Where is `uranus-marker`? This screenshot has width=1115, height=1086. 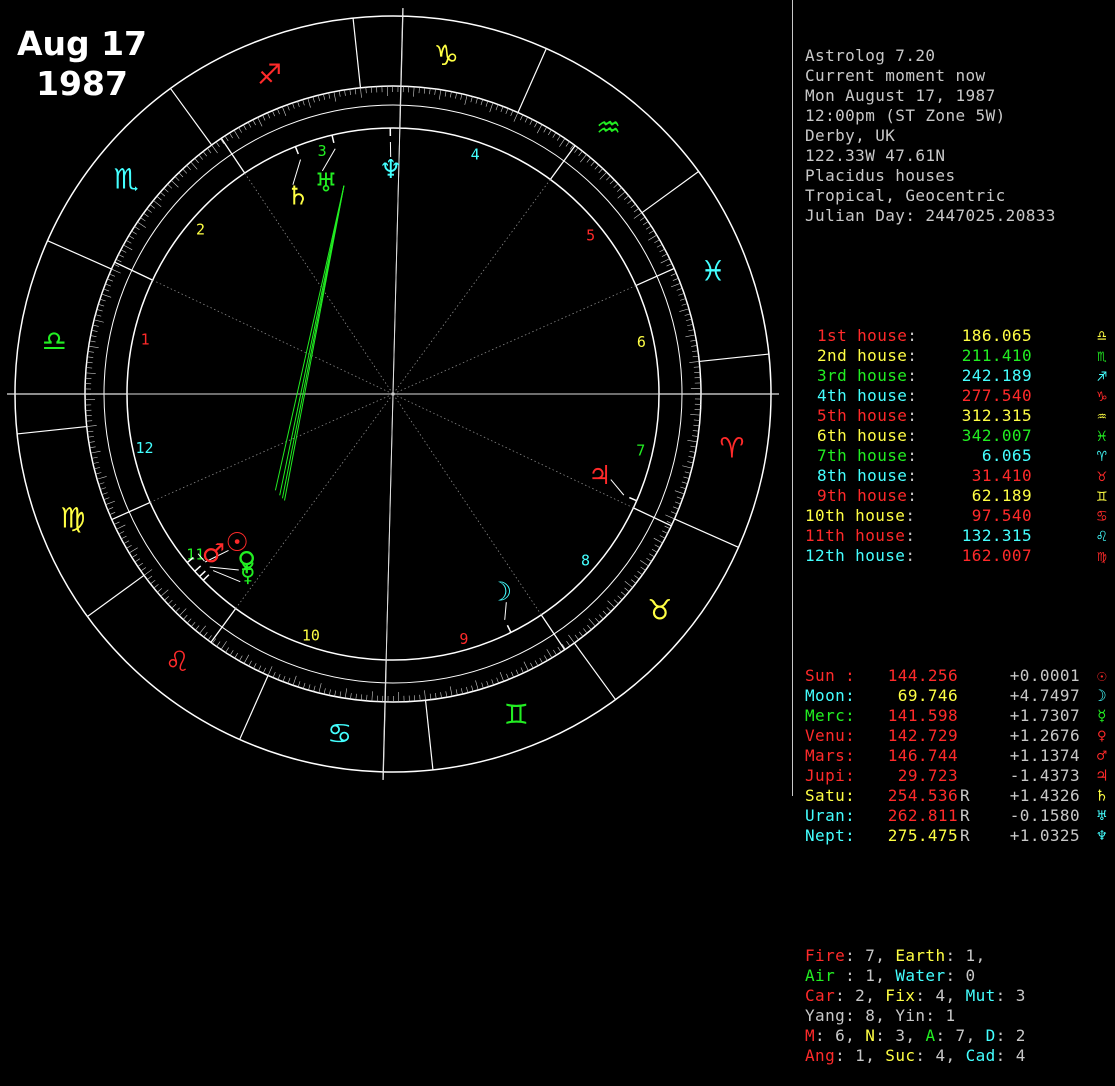 uranus-marker is located at coordinates (333, 139).